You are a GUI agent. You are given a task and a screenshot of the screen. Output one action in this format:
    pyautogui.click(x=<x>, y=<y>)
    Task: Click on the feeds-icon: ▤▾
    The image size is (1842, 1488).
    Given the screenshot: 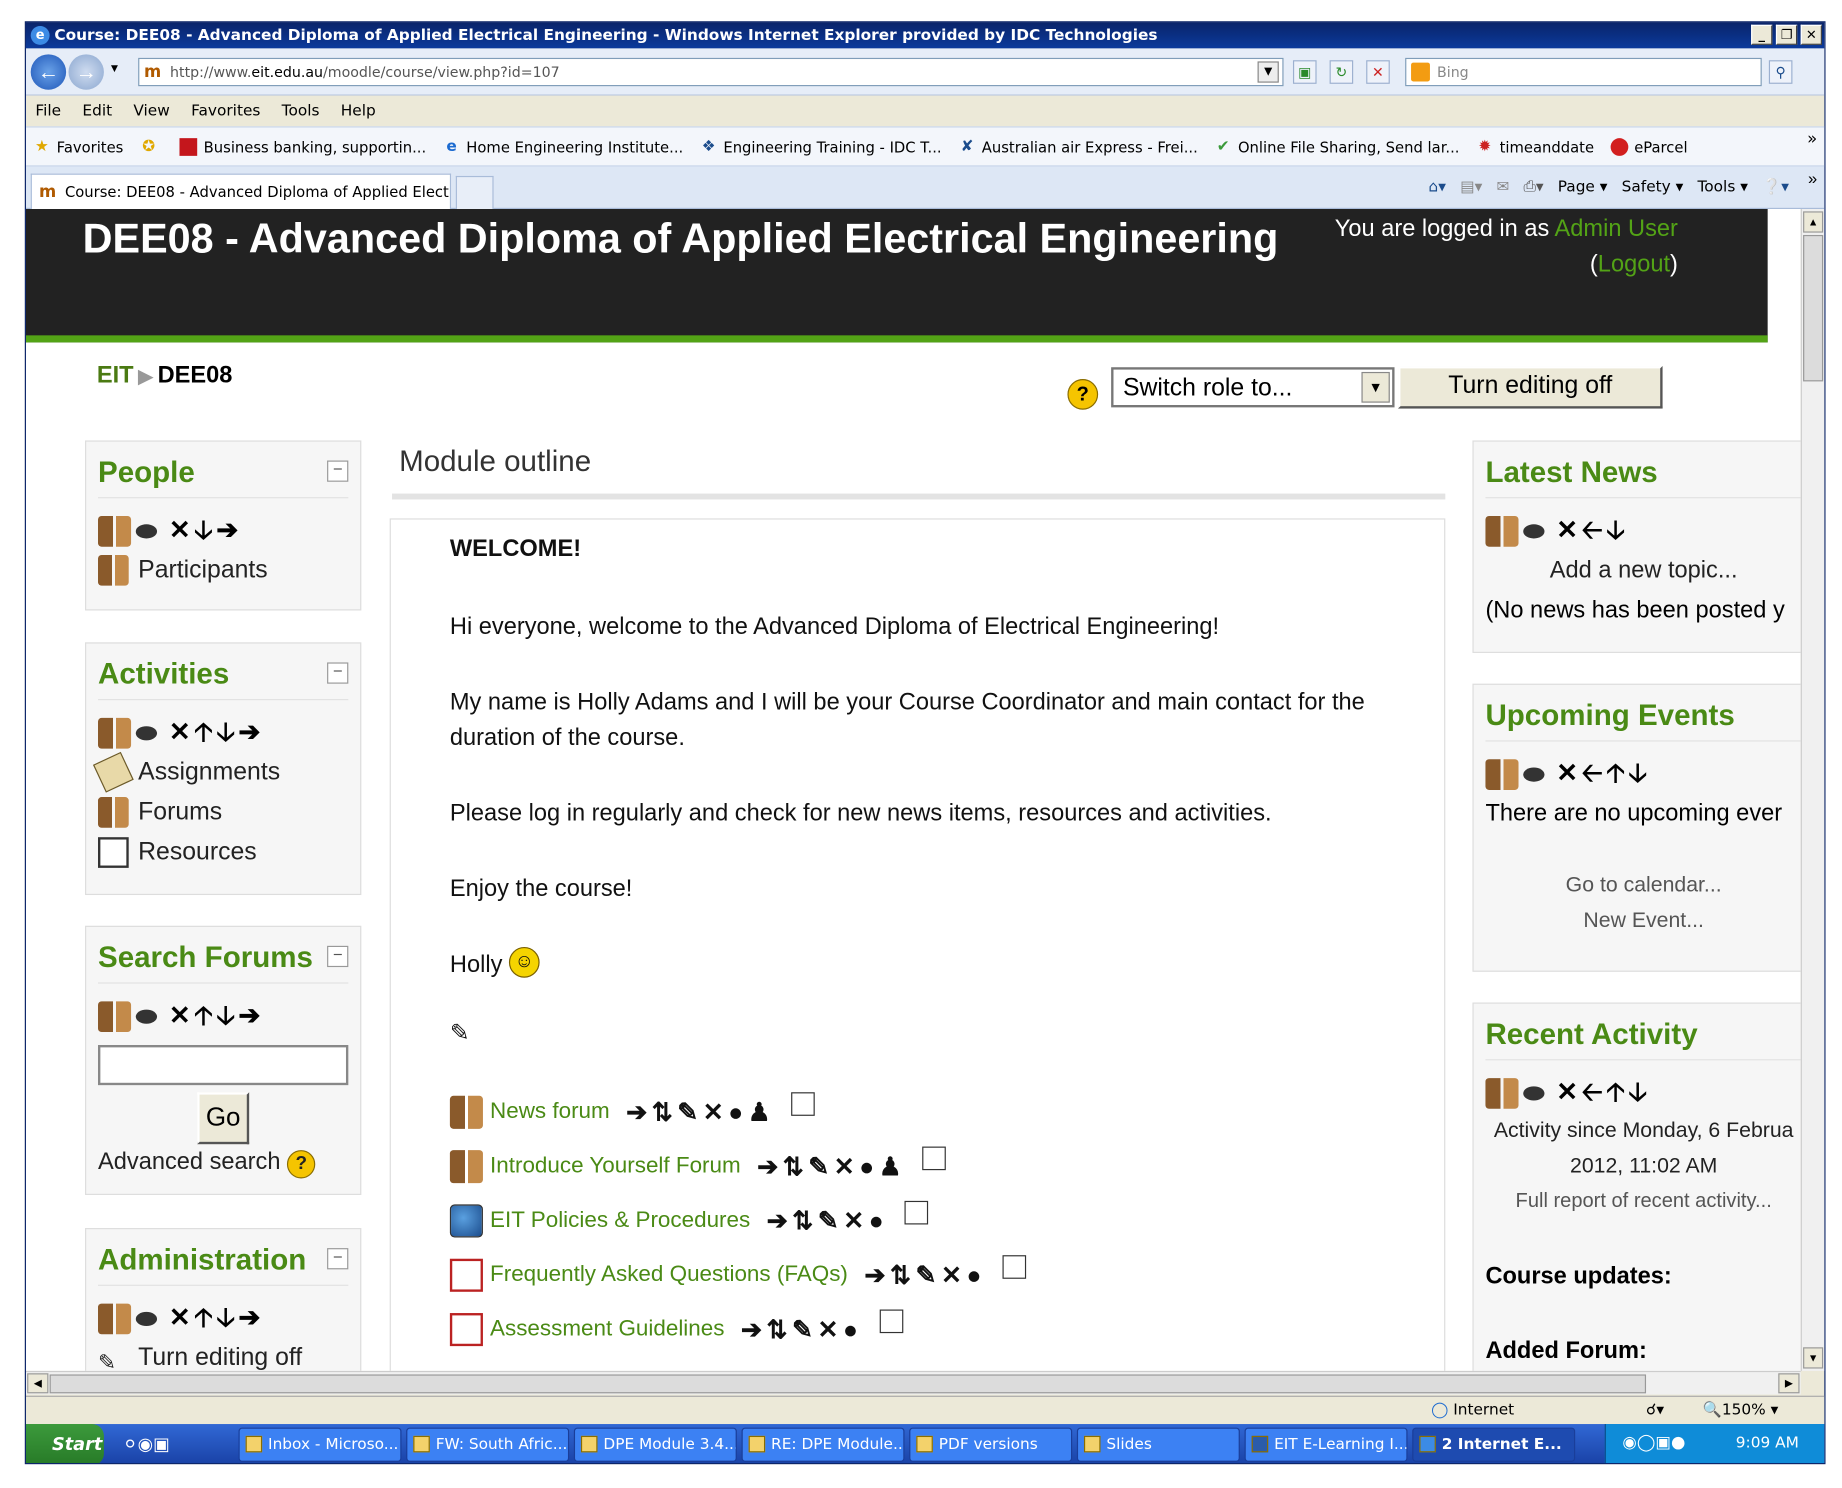 What is the action you would take?
    pyautogui.click(x=1471, y=187)
    